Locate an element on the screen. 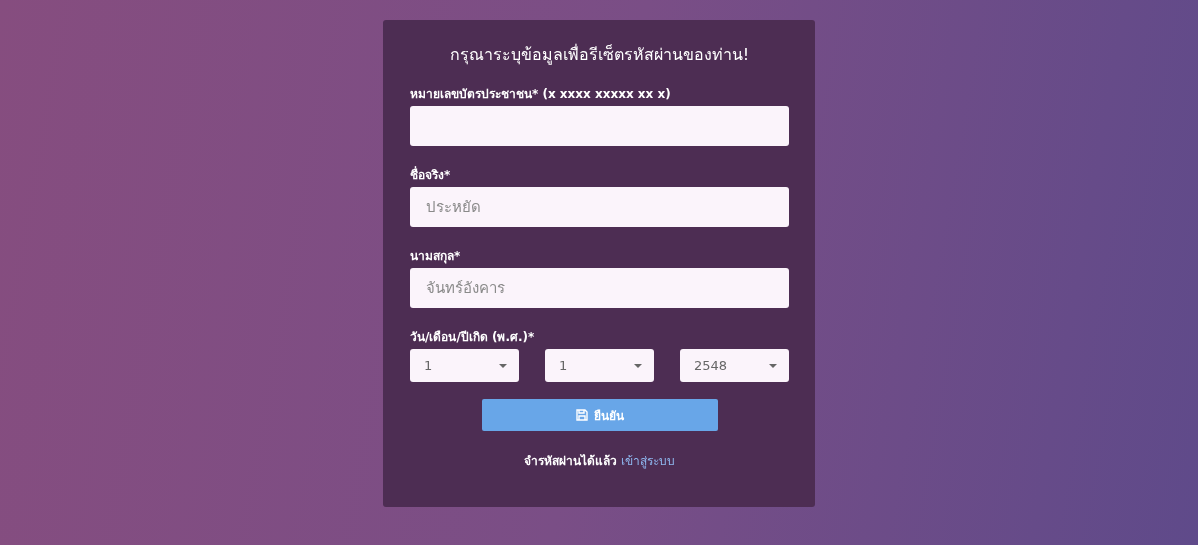 The image size is (1198, 545). field-label: หมายเลขบัตรประชาชน* (x xxxx xxxxx xx x) is located at coordinates (541, 94).